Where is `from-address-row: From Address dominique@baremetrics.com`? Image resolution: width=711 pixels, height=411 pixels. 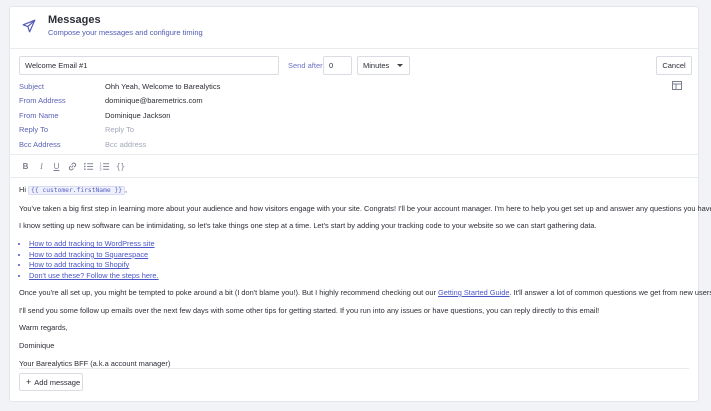
from-address-row: From Address dominique@baremetrics.com is located at coordinates (354, 101).